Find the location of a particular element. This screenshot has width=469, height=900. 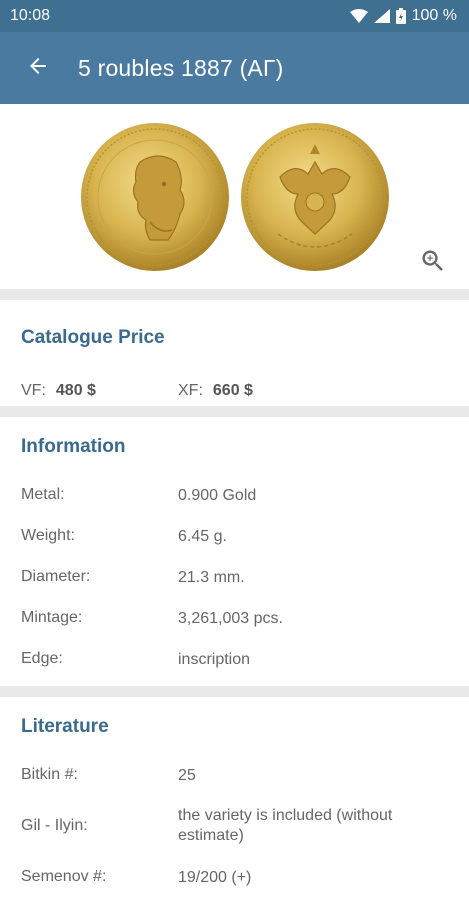

literature-label: Bitkin #: is located at coordinates (49, 774).